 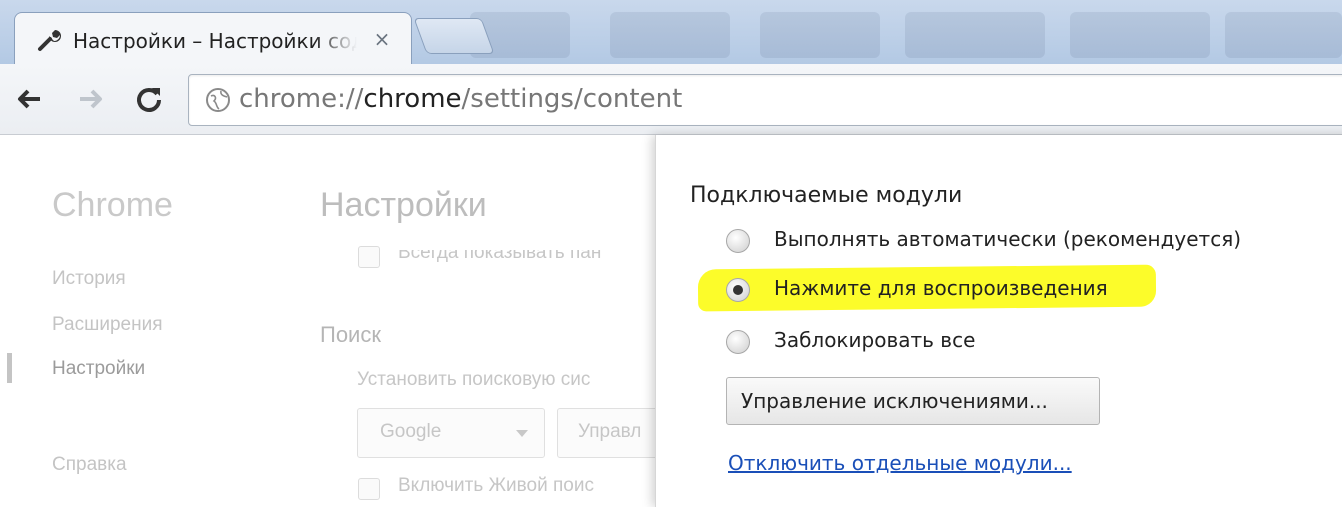 I want to click on url-path: /settings/content, so click(x=572, y=99).